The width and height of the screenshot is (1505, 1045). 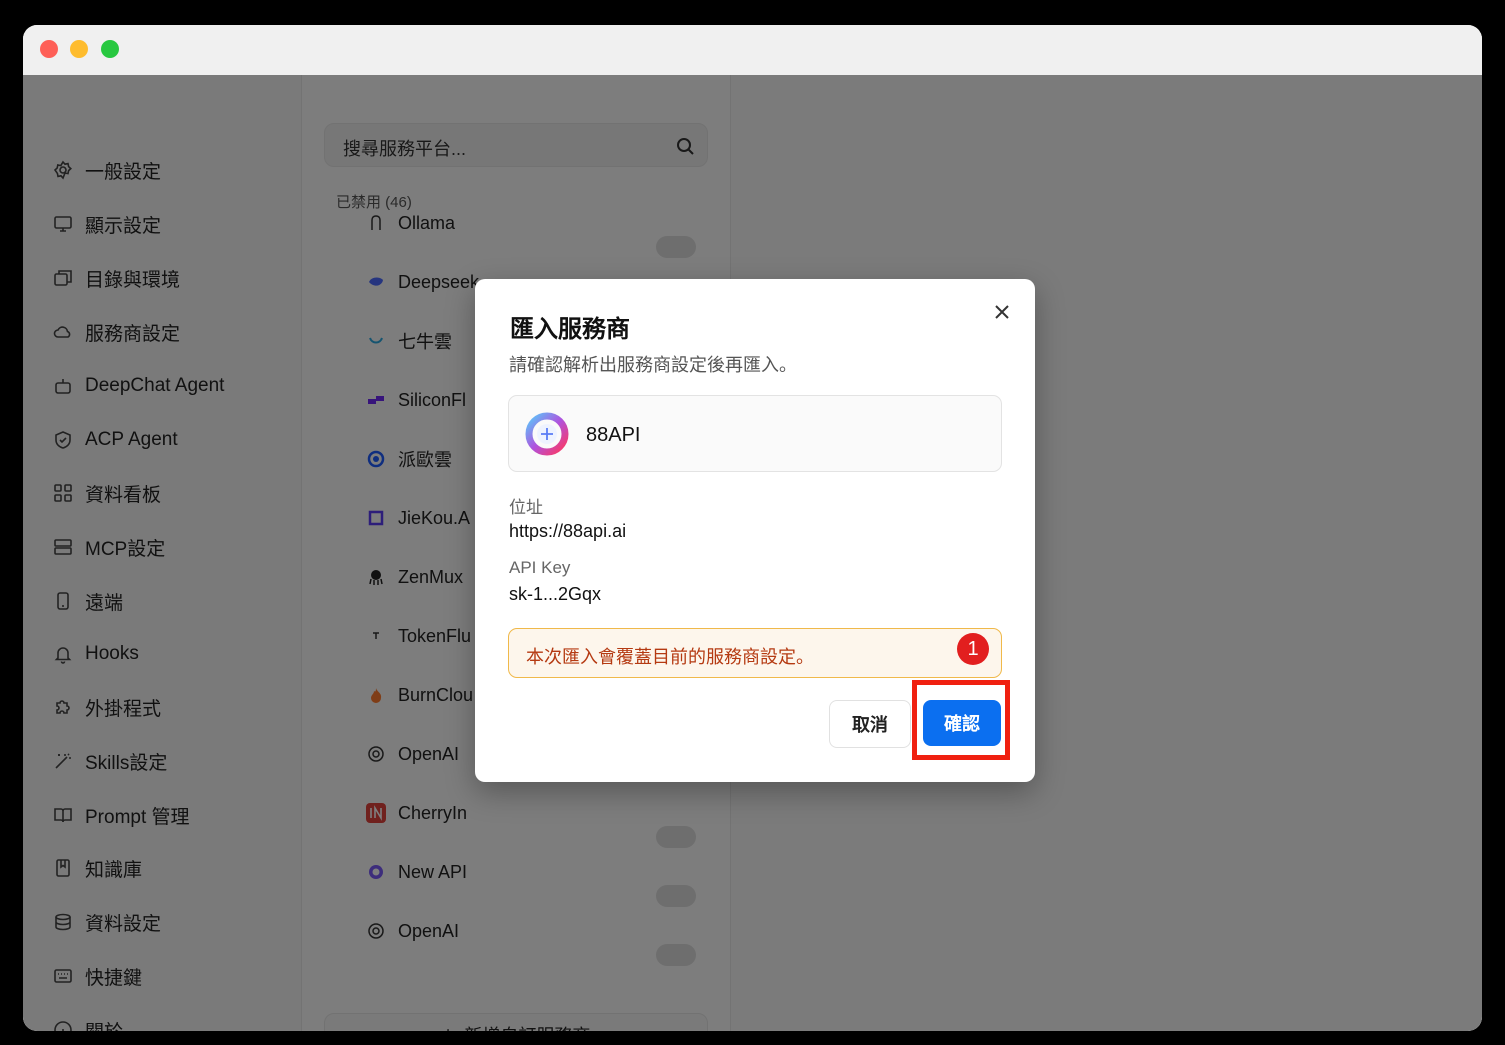 I want to click on api-key-value: sk-1...2Gqx, so click(x=555, y=594).